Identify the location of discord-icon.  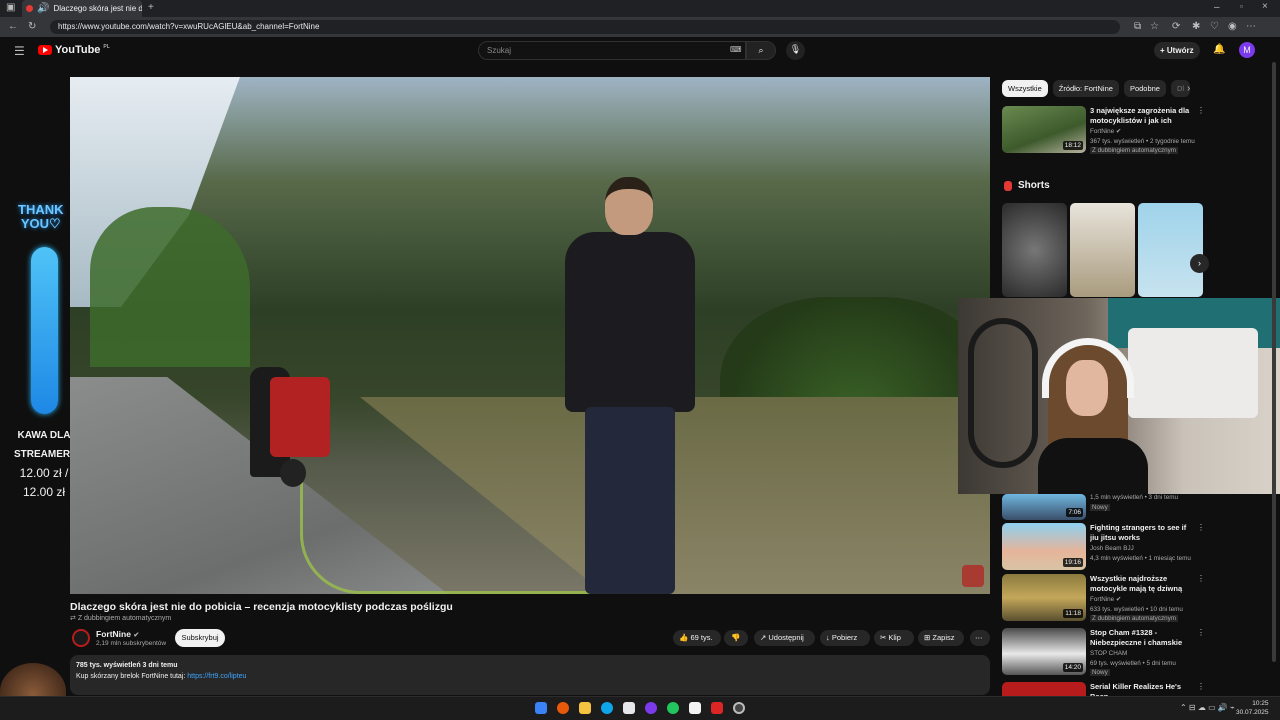
(651, 708).